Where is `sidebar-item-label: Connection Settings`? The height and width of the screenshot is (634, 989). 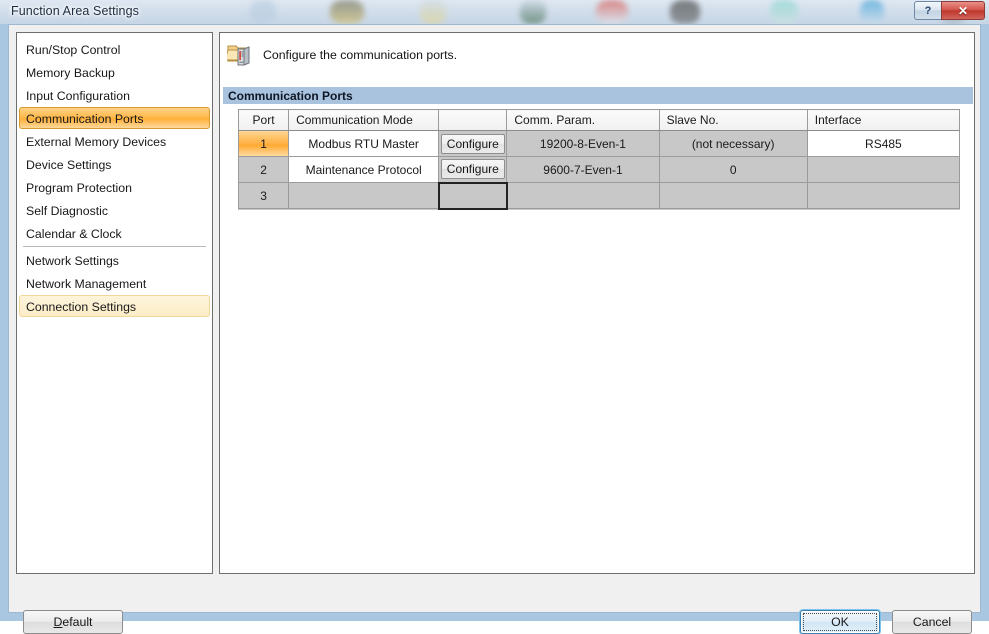 sidebar-item-label: Connection Settings is located at coordinates (81, 307).